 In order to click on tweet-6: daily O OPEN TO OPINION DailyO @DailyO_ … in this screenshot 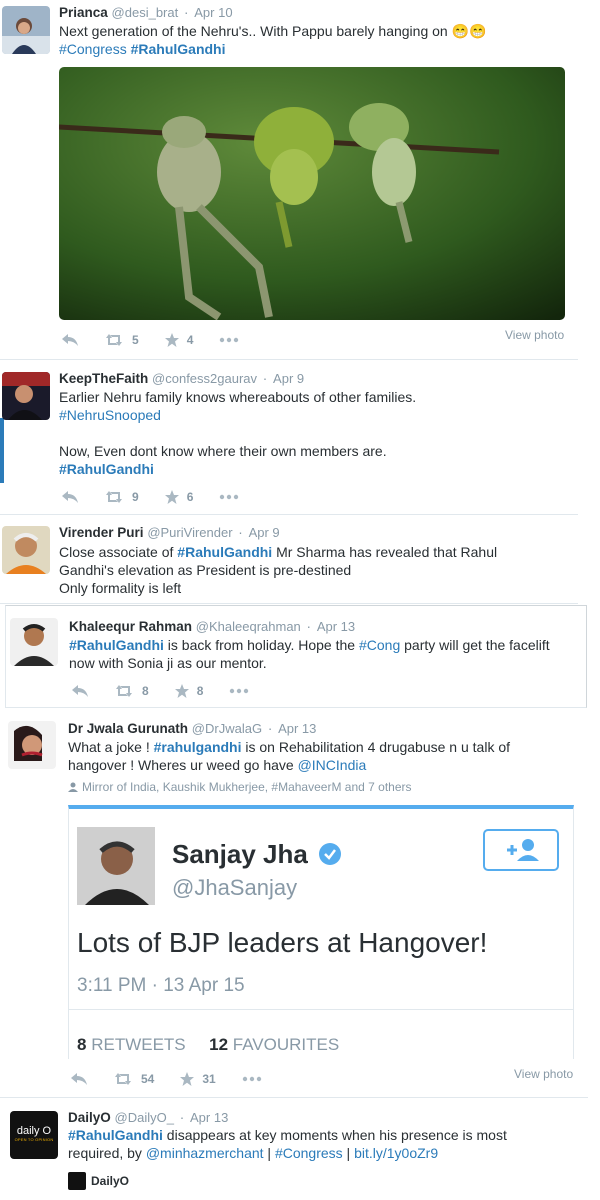, I will do `click(294, 1149)`.